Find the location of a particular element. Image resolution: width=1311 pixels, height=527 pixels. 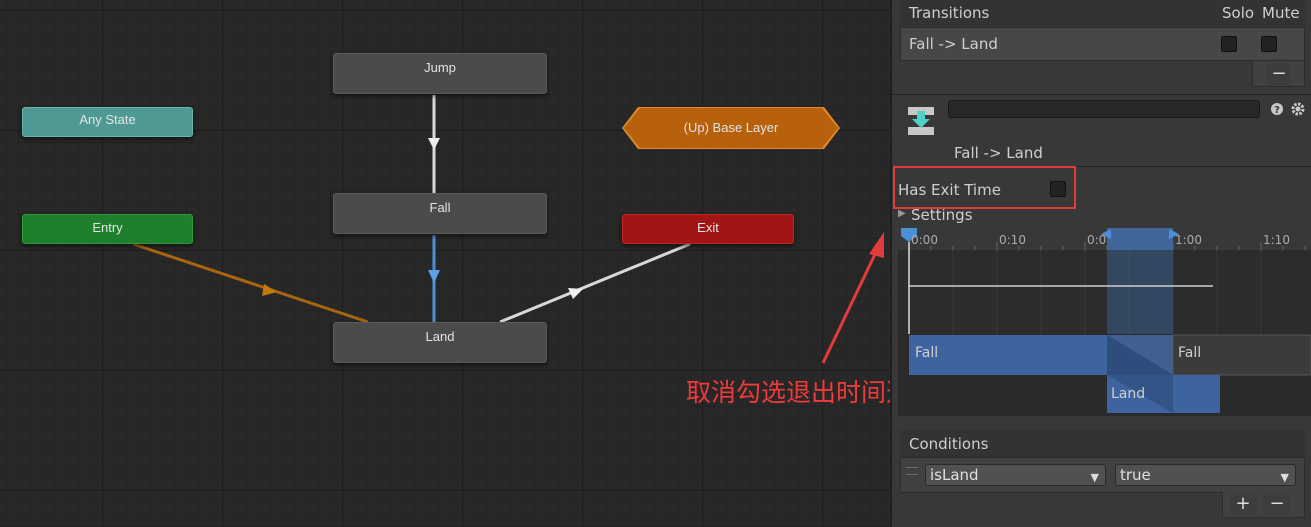

solo-checkbox is located at coordinates (1229, 44).